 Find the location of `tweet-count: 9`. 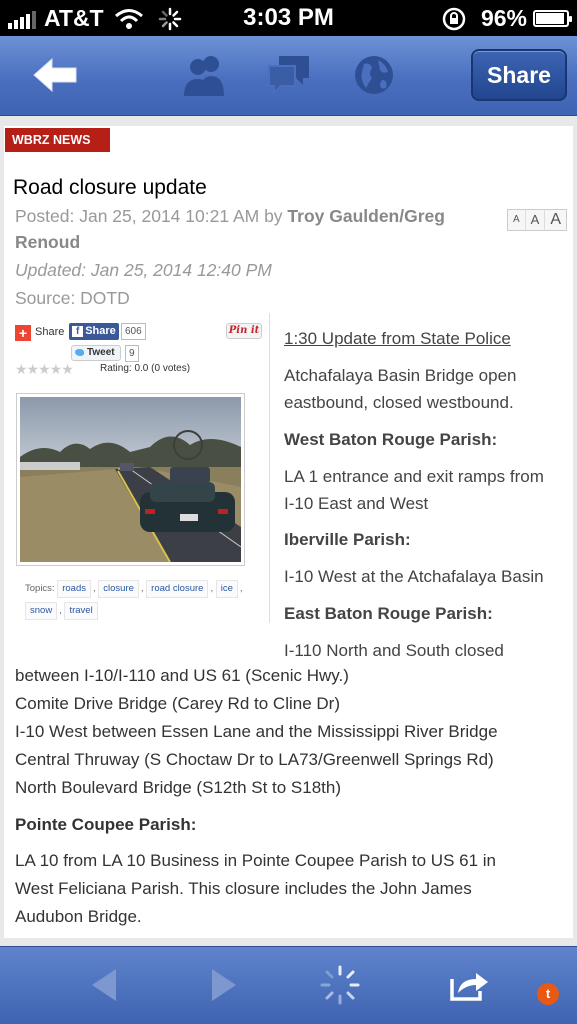

tweet-count: 9 is located at coordinates (132, 353).